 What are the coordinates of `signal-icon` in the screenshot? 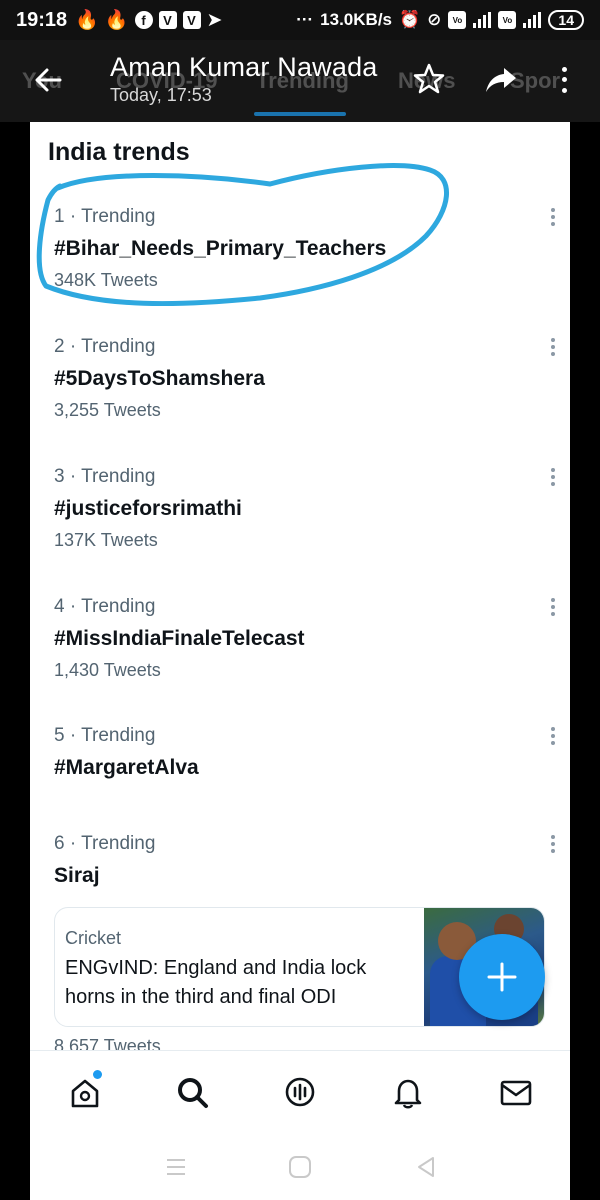 It's located at (482, 20).